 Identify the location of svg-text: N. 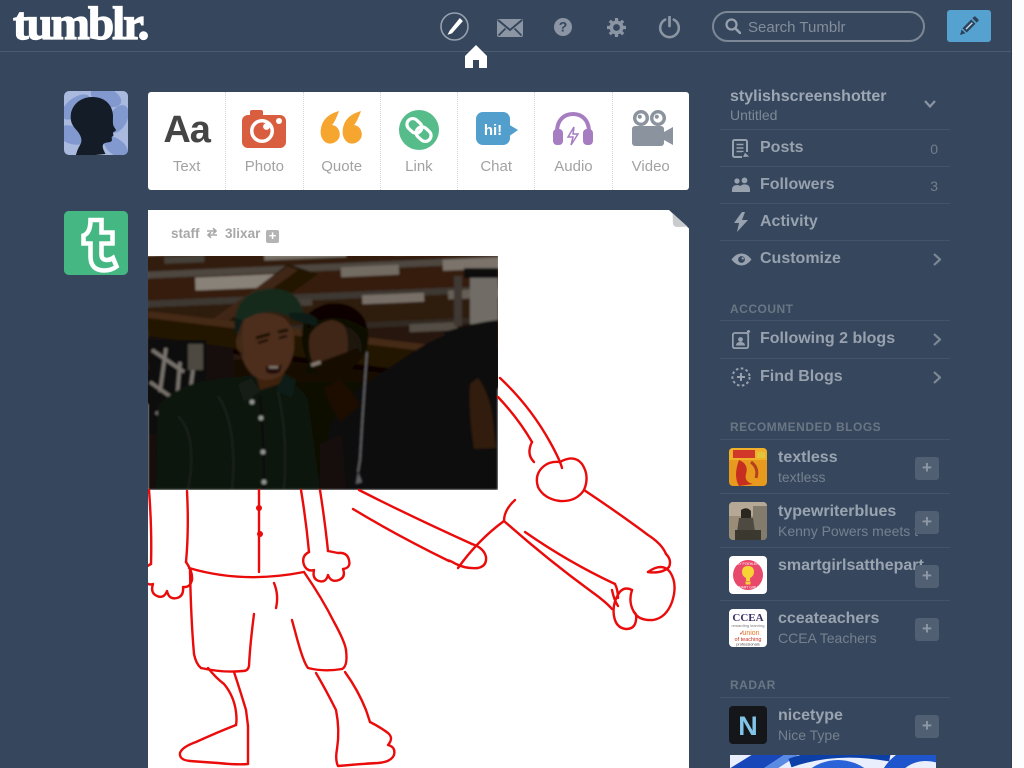
(748, 726).